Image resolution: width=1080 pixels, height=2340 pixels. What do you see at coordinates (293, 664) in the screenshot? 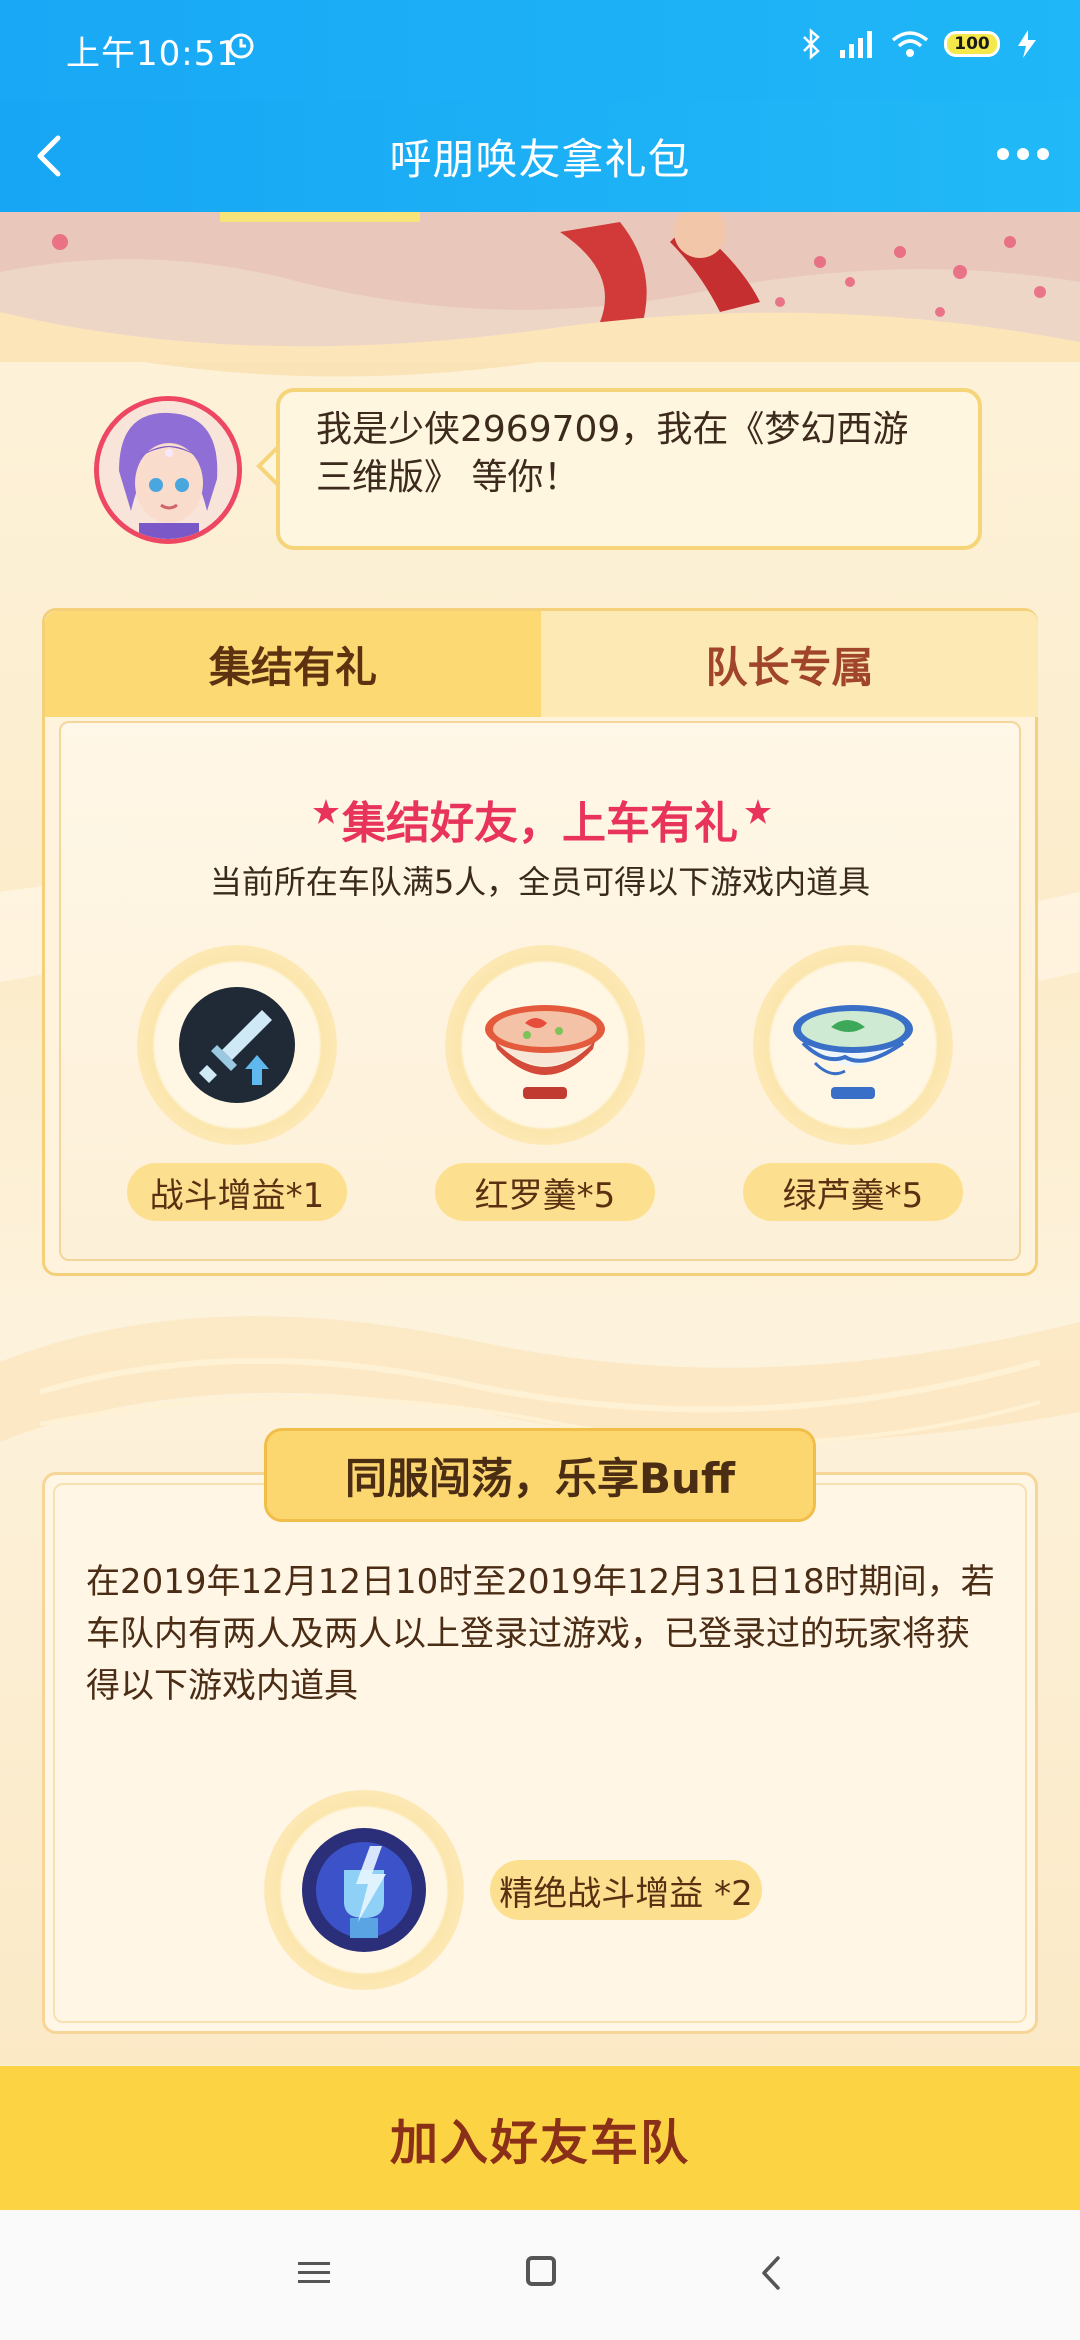
I see `tab-gather-gift: 集结有礼` at bounding box center [293, 664].